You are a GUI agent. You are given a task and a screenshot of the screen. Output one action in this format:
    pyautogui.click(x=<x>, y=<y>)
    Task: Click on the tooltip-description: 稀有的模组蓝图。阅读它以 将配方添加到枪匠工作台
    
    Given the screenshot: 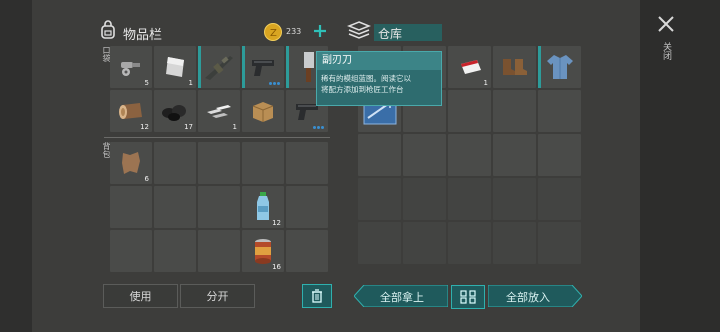 What is the action you would take?
    pyautogui.click(x=379, y=84)
    